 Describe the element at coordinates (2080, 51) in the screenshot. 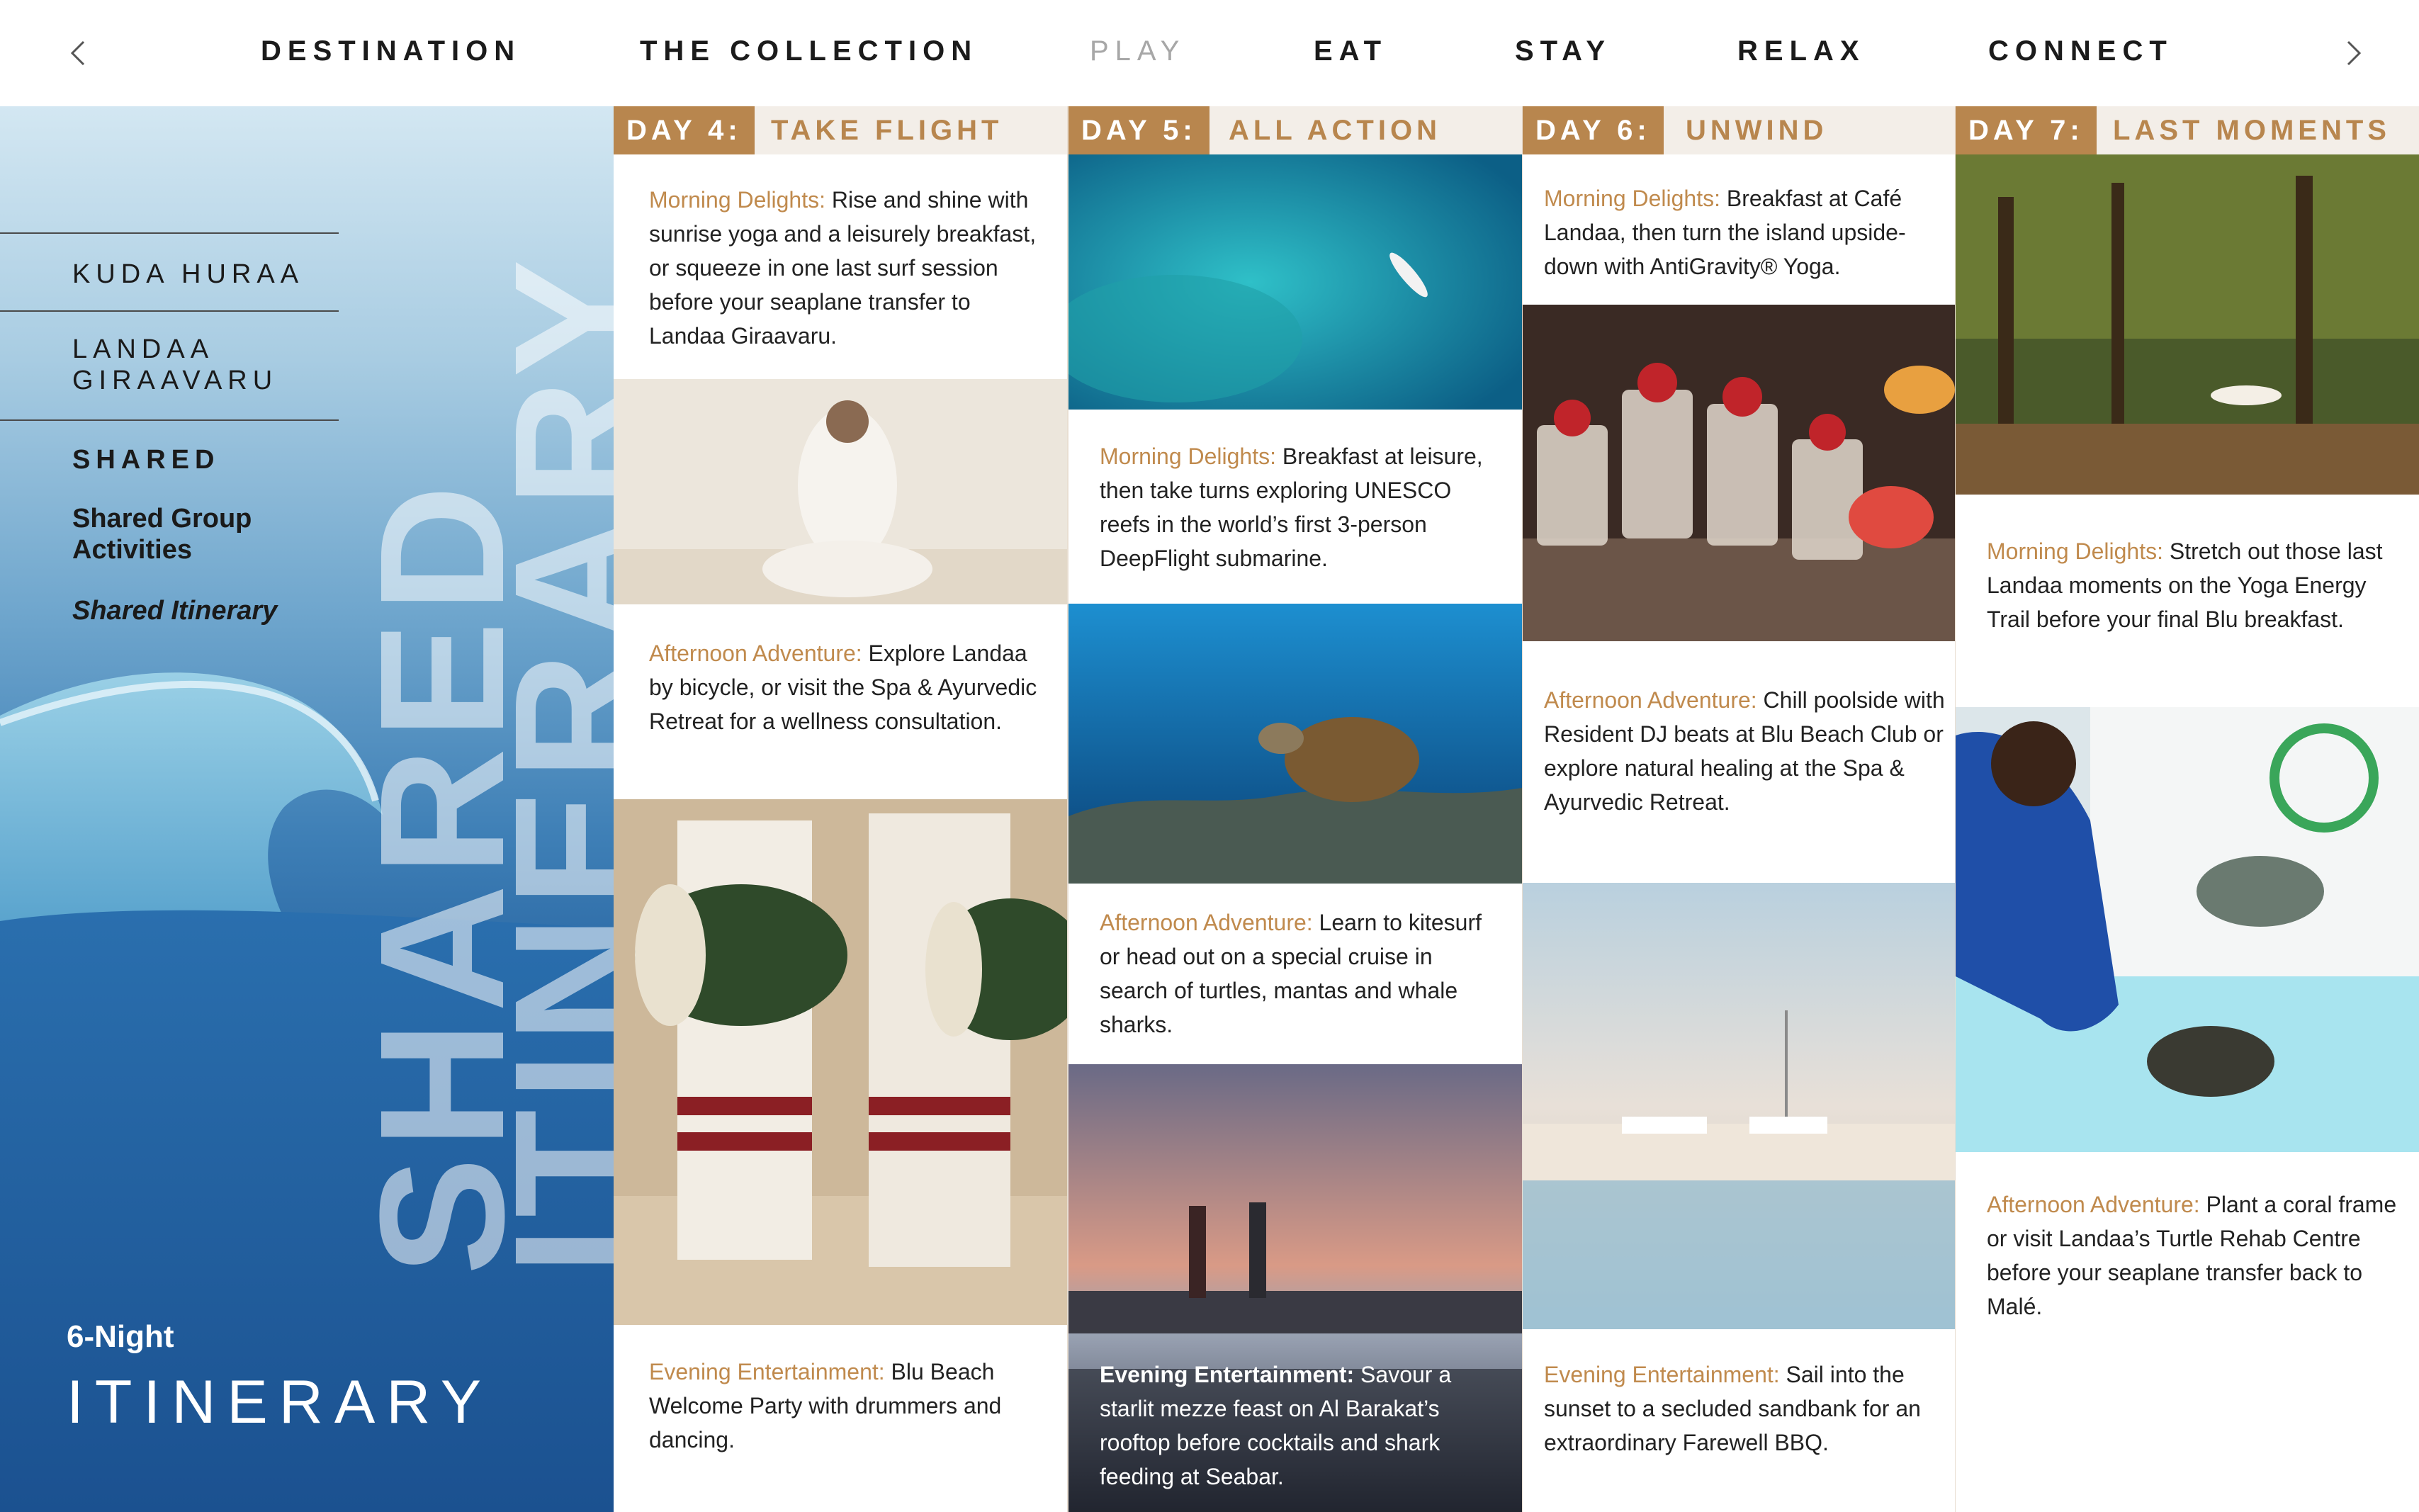

I see `nav-connect: CONNECT` at that location.